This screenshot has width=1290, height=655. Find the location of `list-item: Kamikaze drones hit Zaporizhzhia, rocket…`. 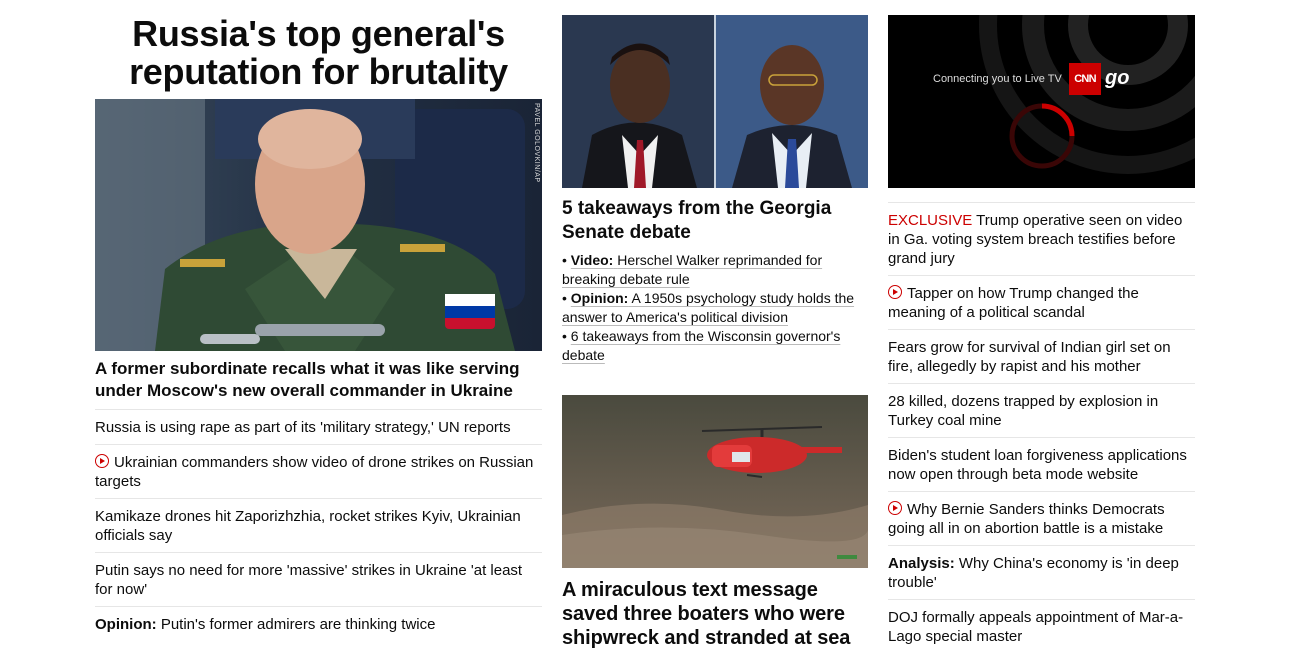

list-item: Kamikaze drones hit Zaporizhzhia, rocket… is located at coordinates (318, 526).